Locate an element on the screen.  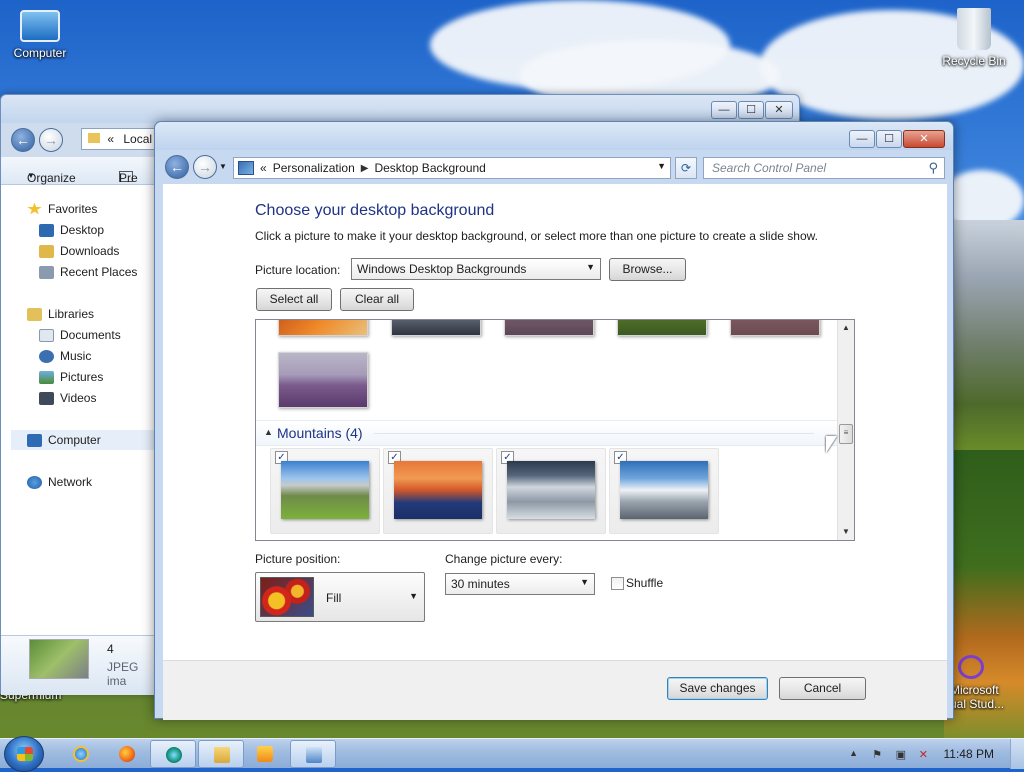
libraries-icon is located at coordinates (34, 314).